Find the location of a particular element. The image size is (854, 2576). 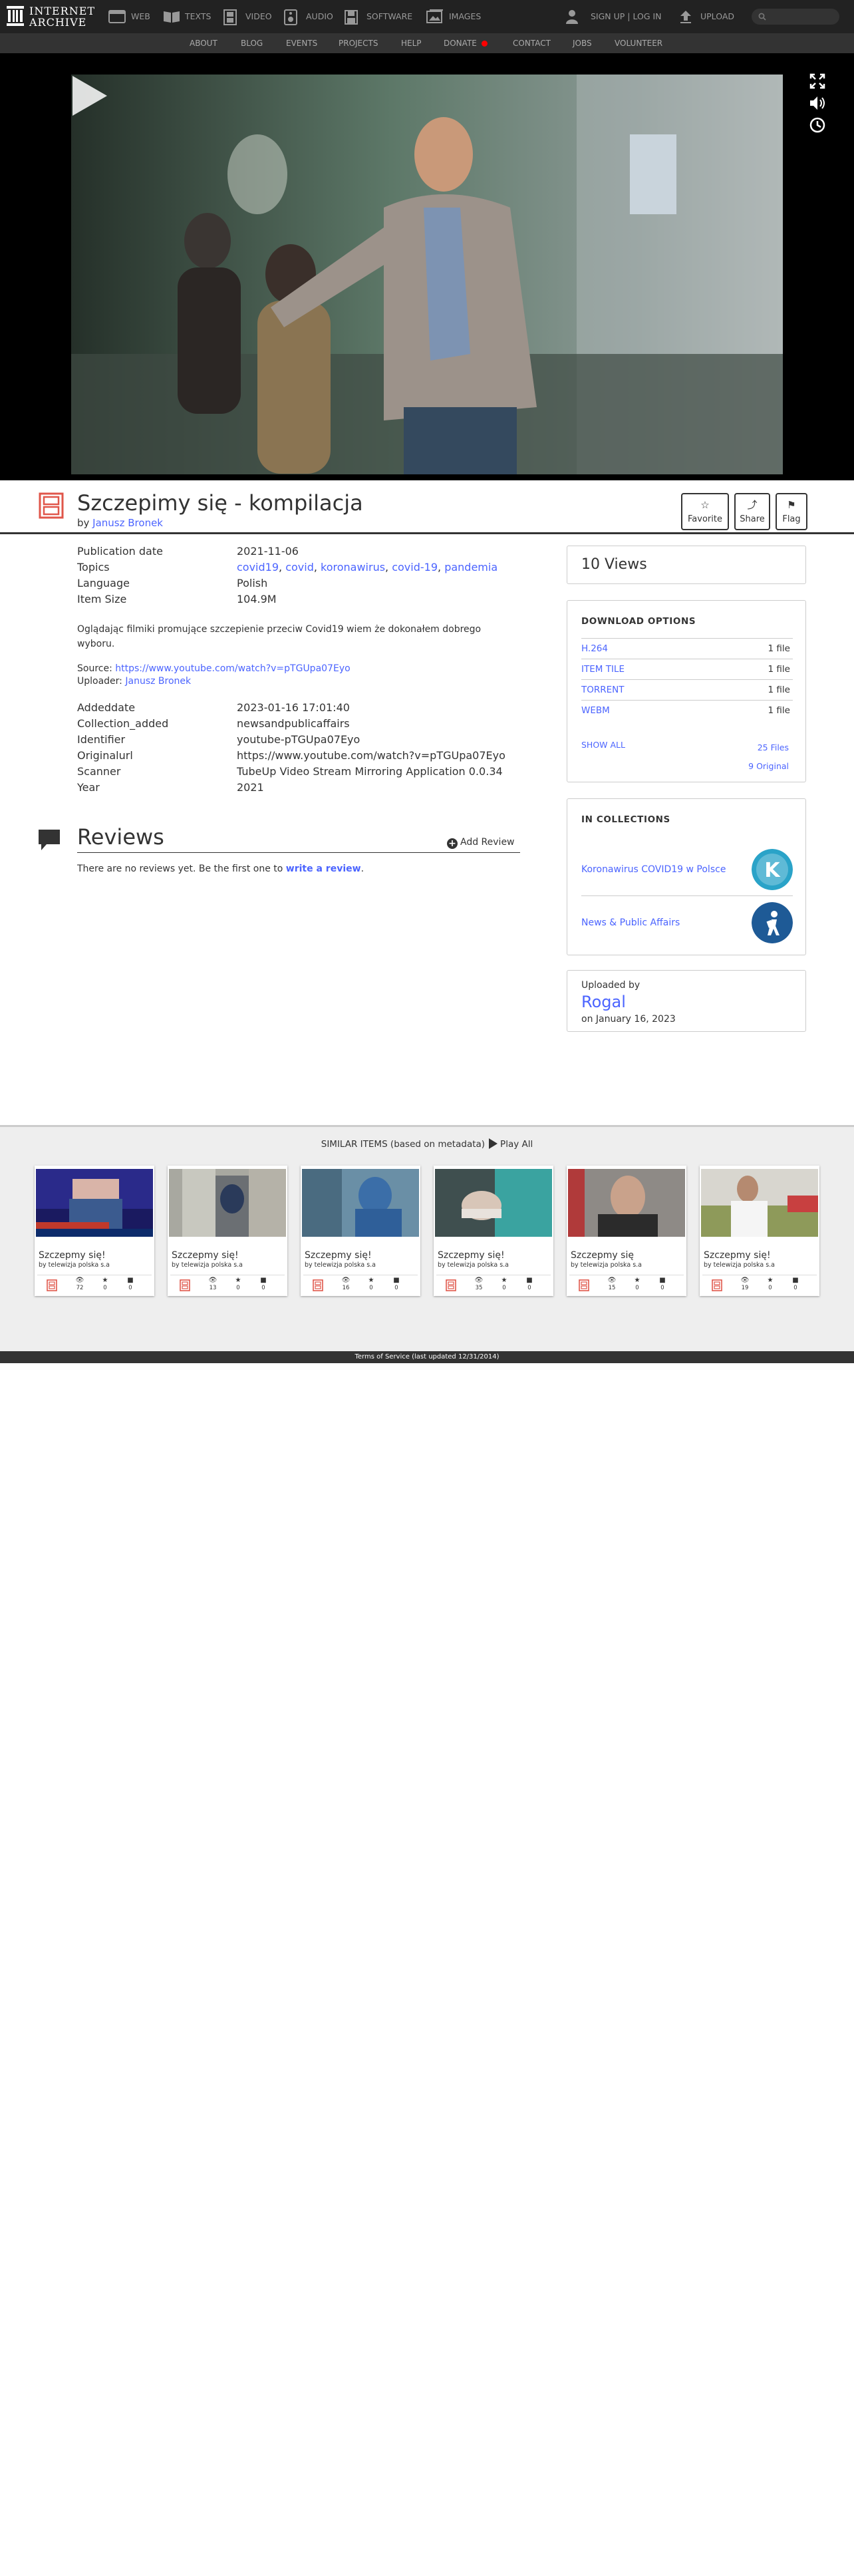

similar-items-title: SIMILAR ITEMS (based on metadata) is located at coordinates (403, 1144).